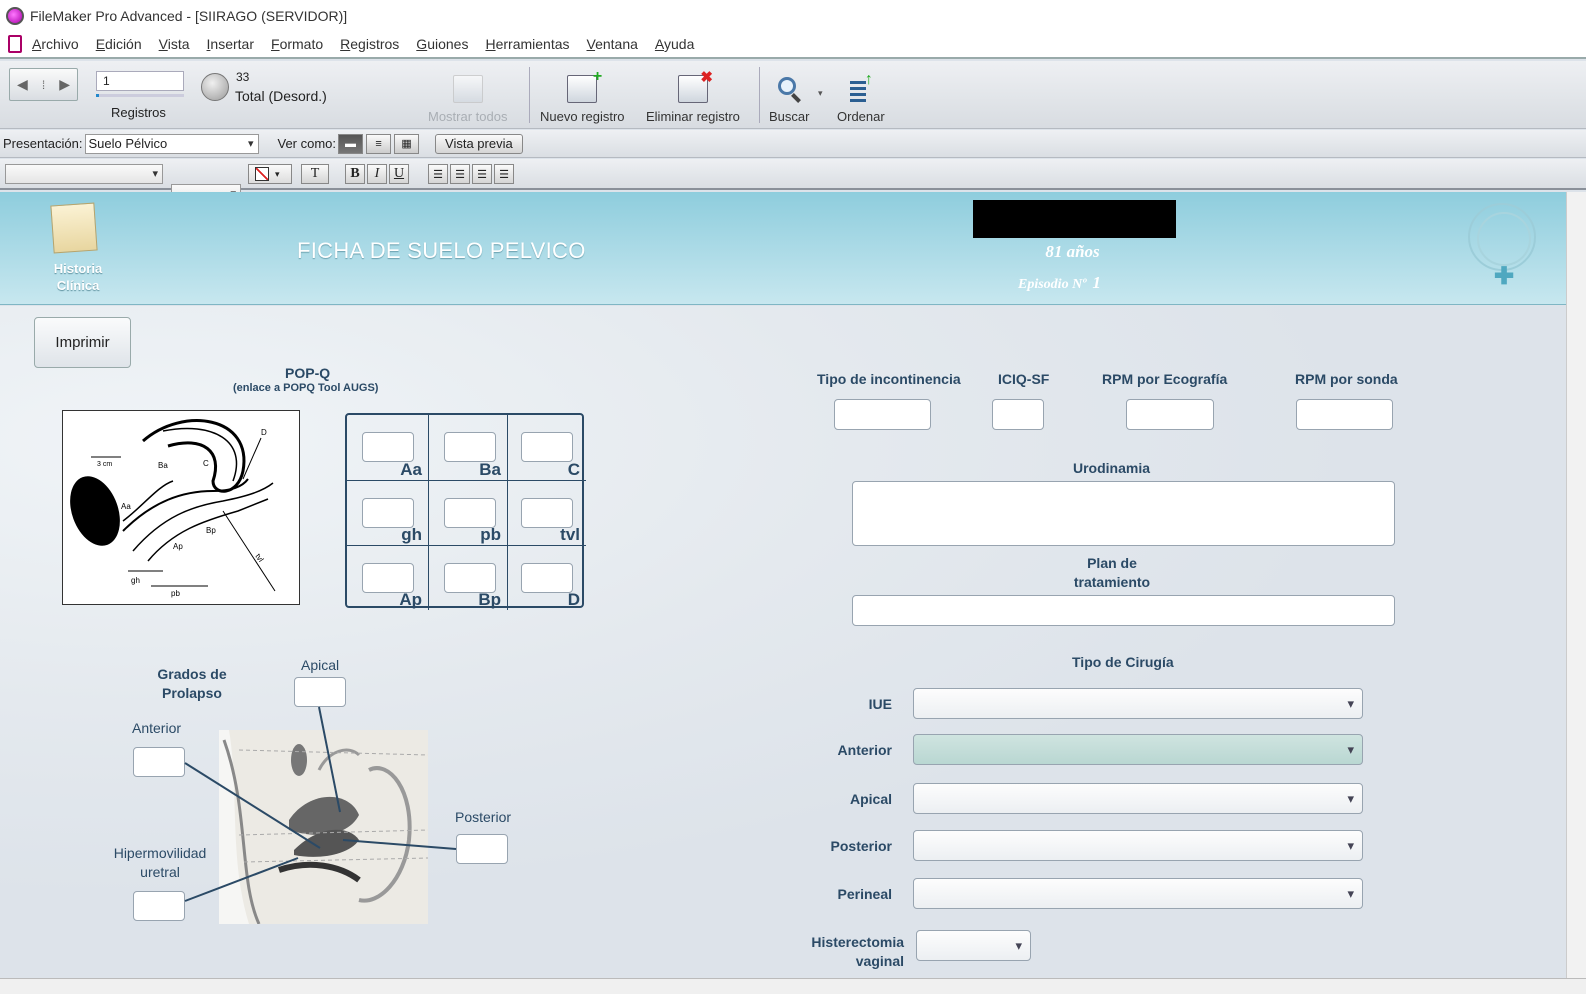 Image resolution: width=1586 pixels, height=994 pixels. I want to click on popq-bp-input, so click(470, 578).